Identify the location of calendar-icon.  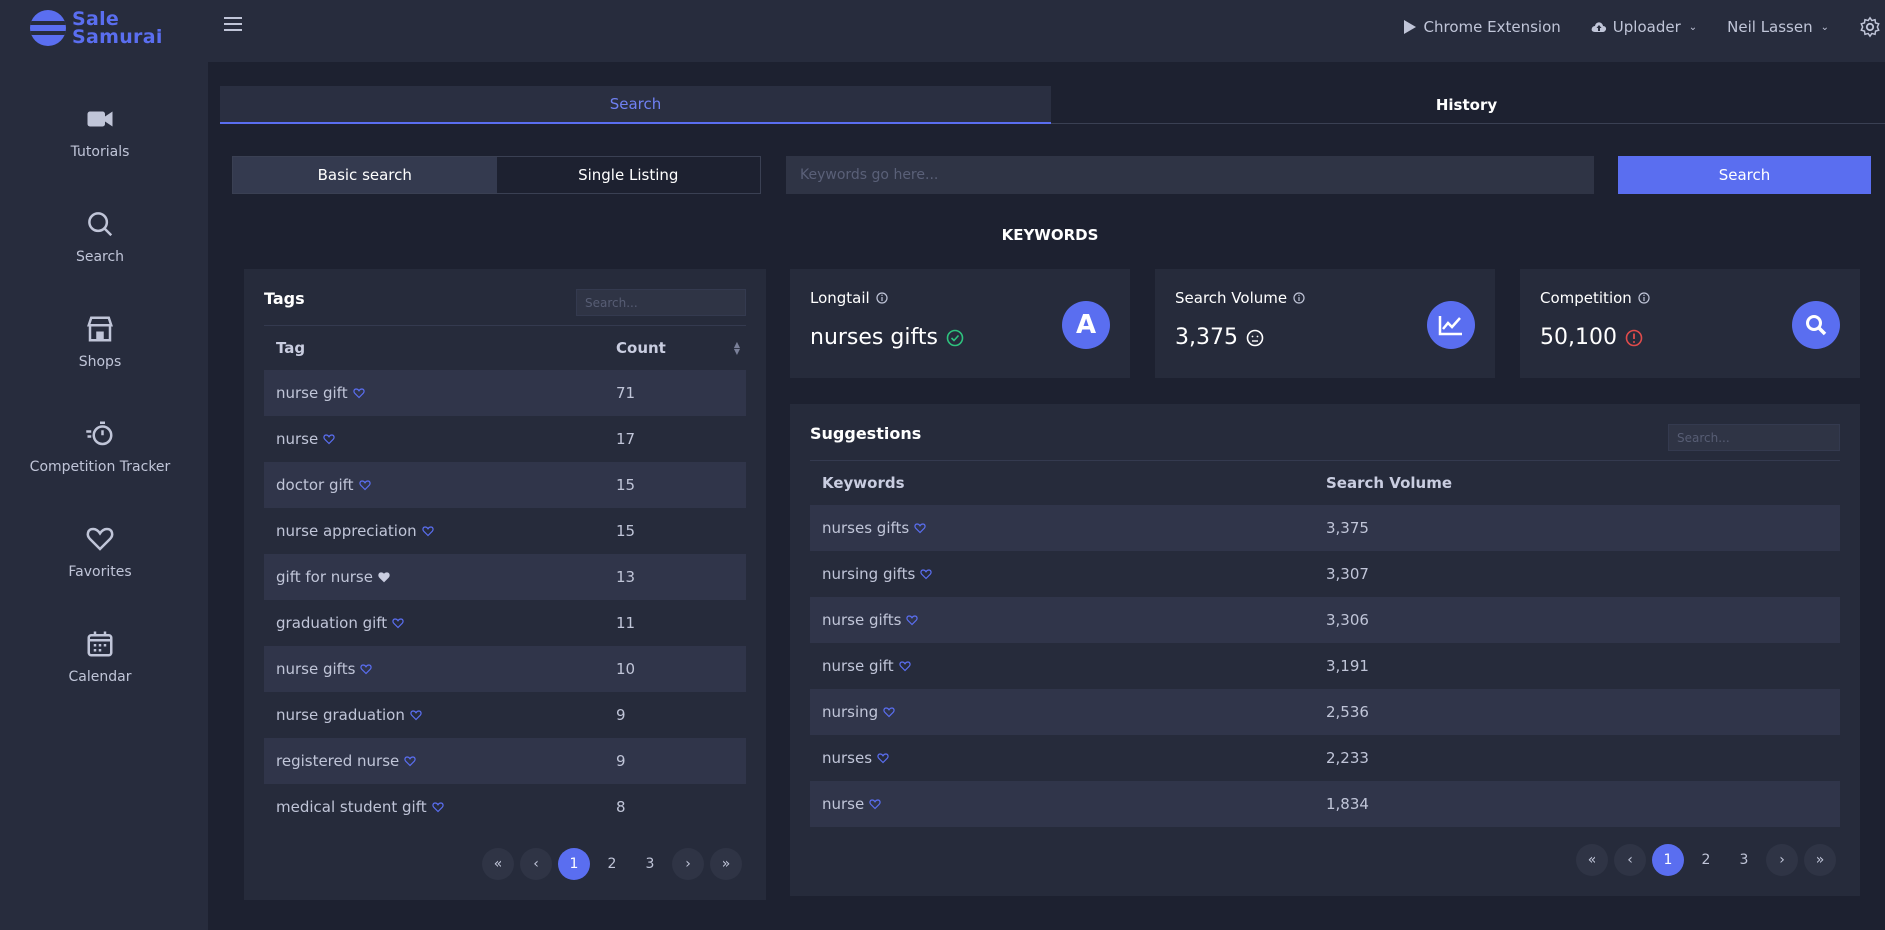
(100, 644).